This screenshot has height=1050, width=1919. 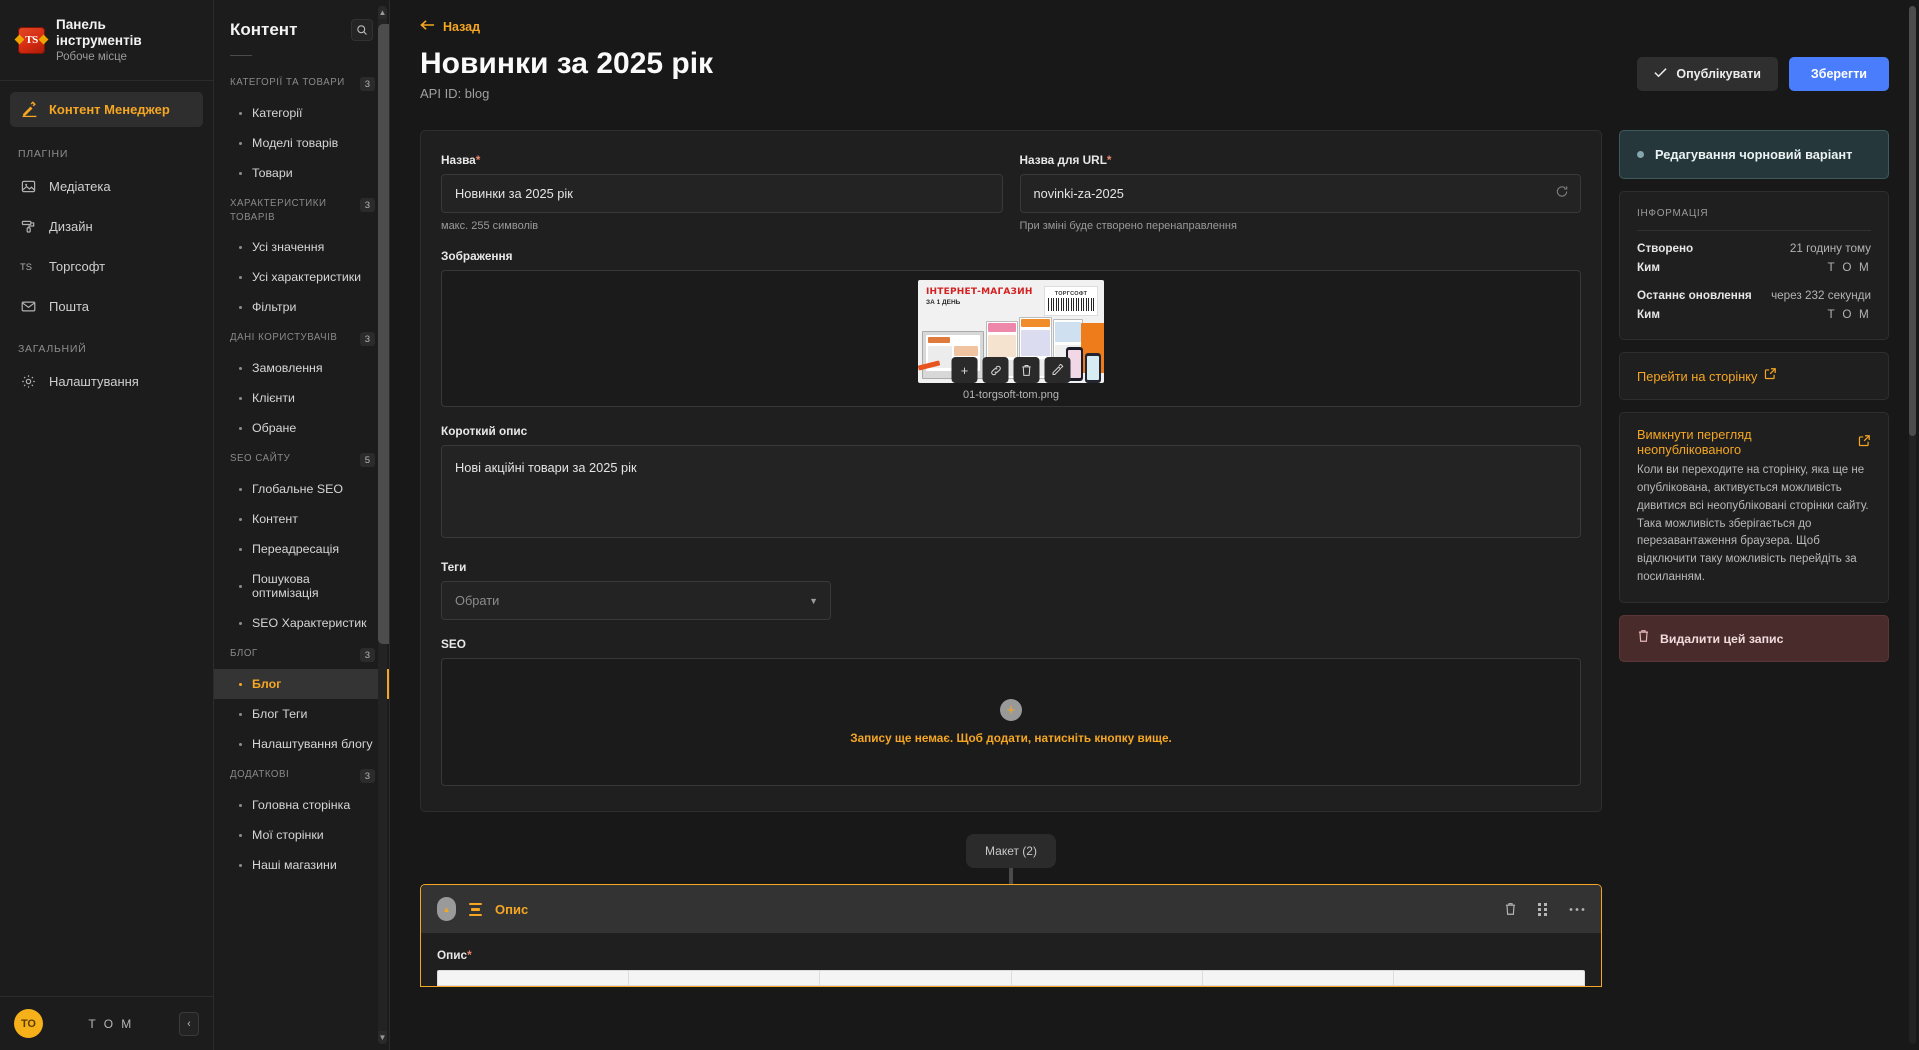 I want to click on nav-item-products: Товари, so click(x=301, y=173).